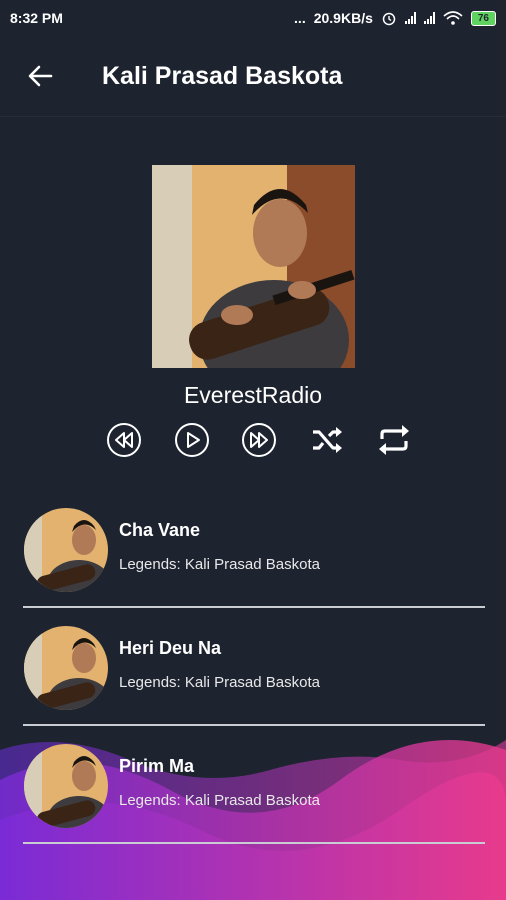 The width and height of the screenshot is (506, 900). Describe the element at coordinates (253, 18) in the screenshot. I see `status-bar: 8:32 PM ... 20.9KB/s 76` at that location.